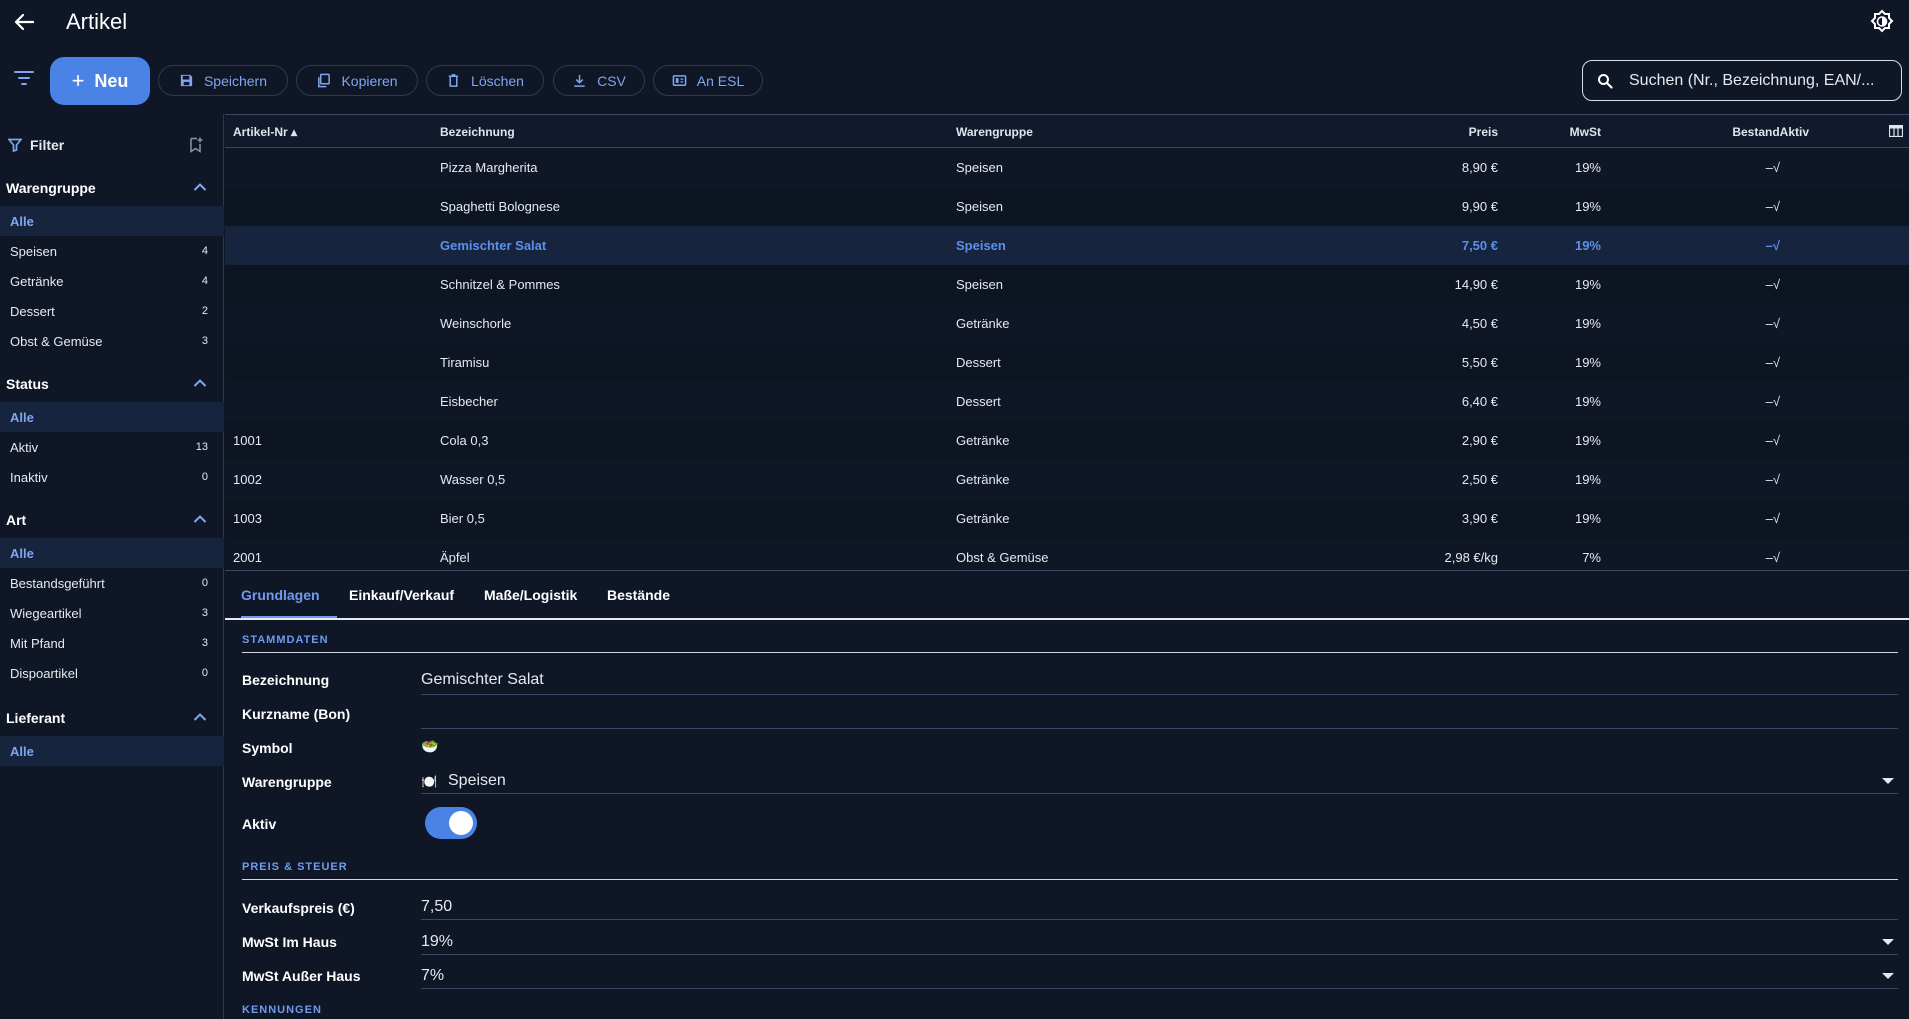  Describe the element at coordinates (112, 281) in the screenshot. I see `filter-option: Getränke 4` at that location.